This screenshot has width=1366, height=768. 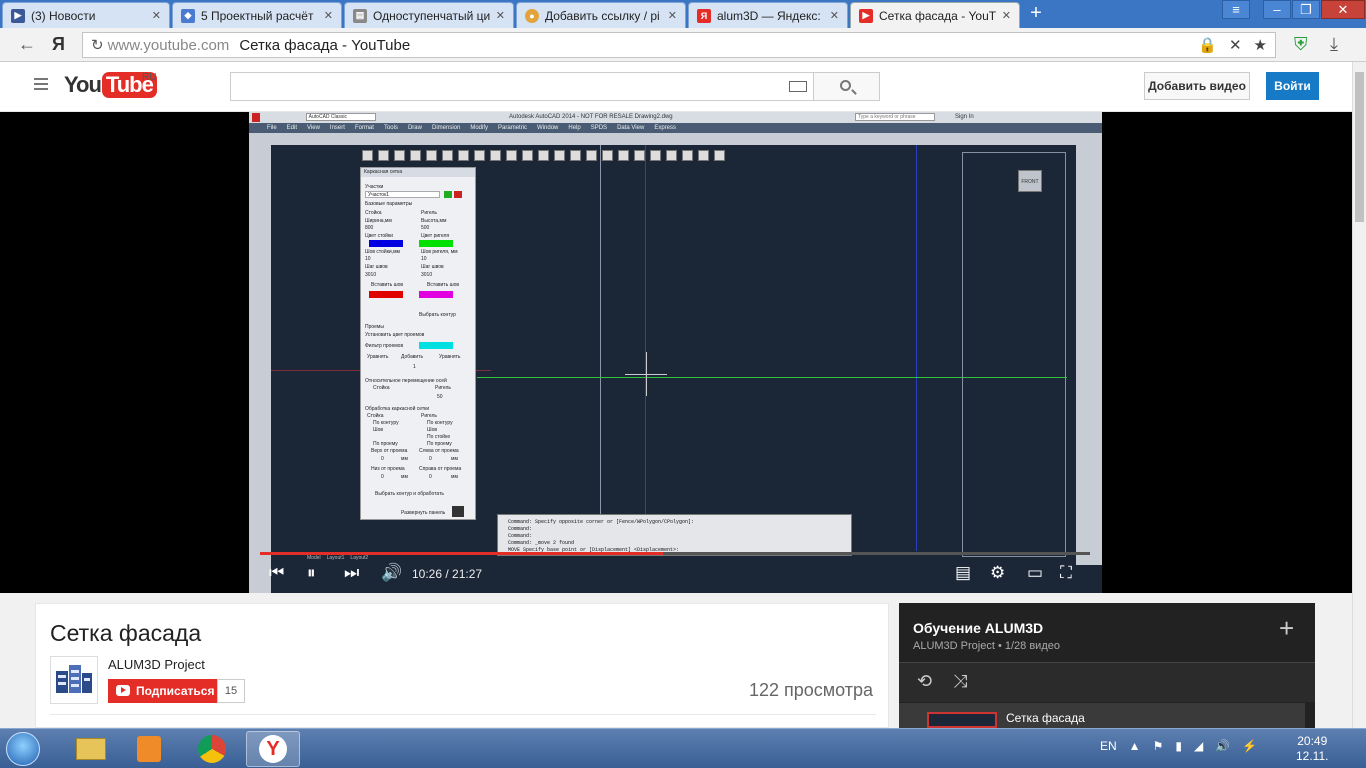 I want to click on taskbar-chrome, so click(x=212, y=749).